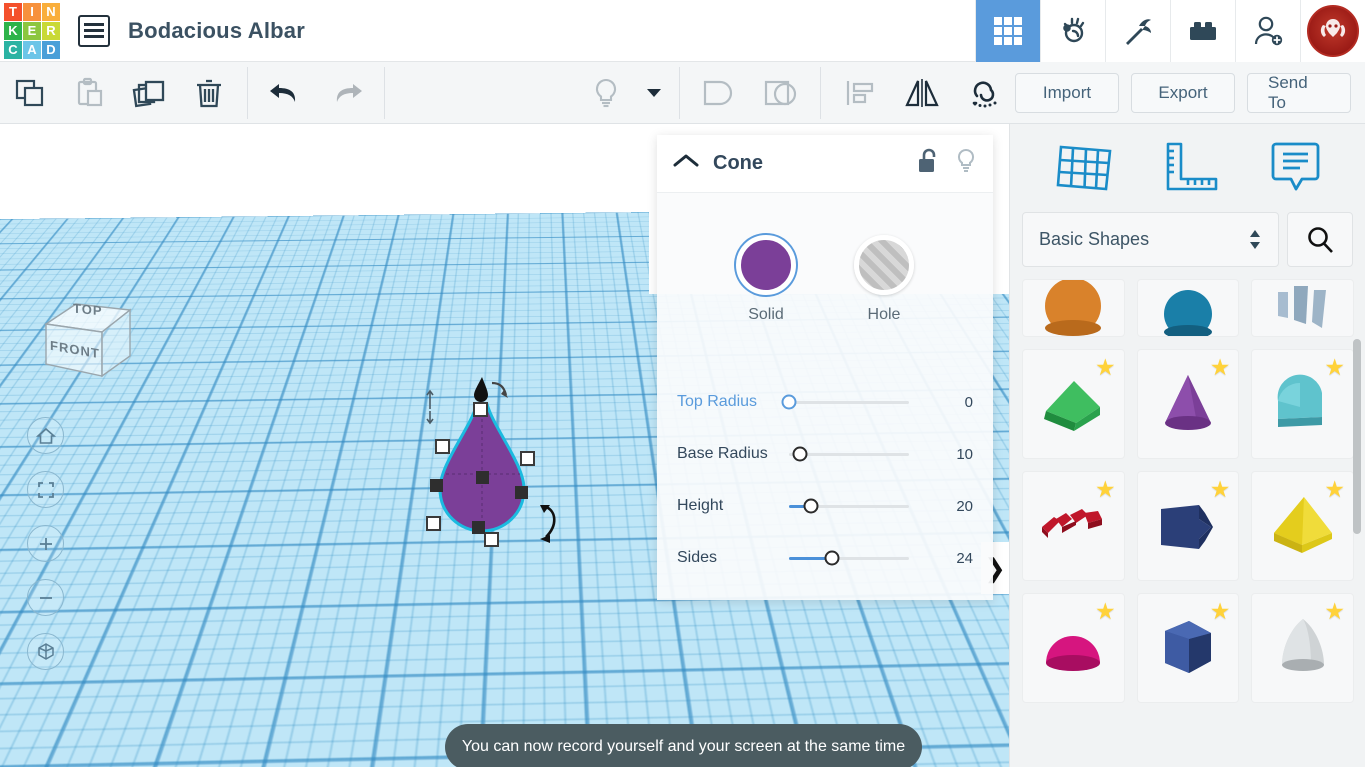 The width and height of the screenshot is (1365, 767). I want to click on minus-icon, so click(45, 597).